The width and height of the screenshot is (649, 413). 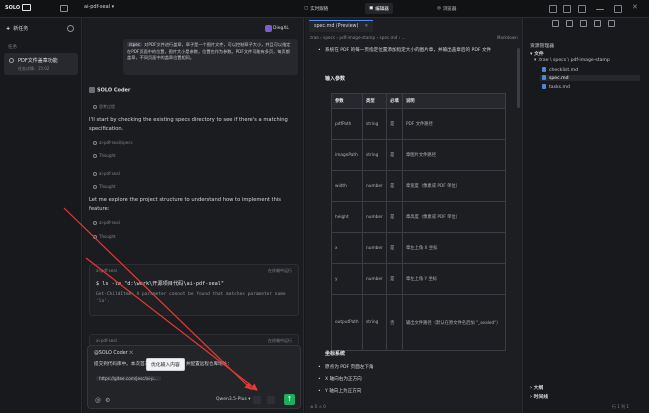 I want to click on editor-scrollbar, so click(x=518, y=78).